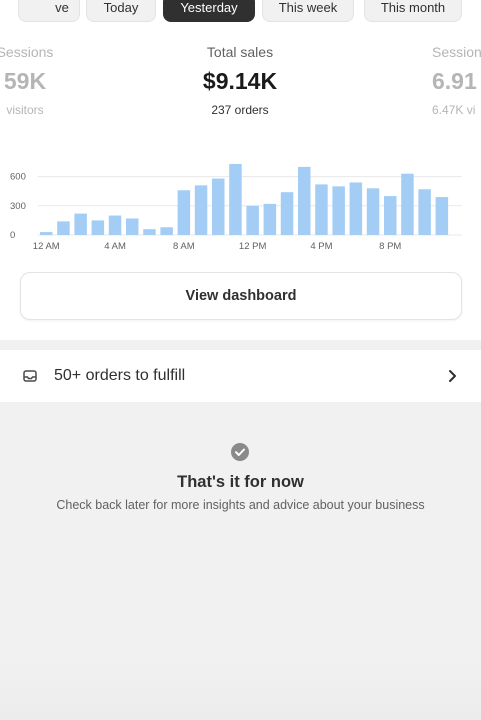 The image size is (481, 720). I want to click on x-tick-label: 12 AM, so click(46, 246).